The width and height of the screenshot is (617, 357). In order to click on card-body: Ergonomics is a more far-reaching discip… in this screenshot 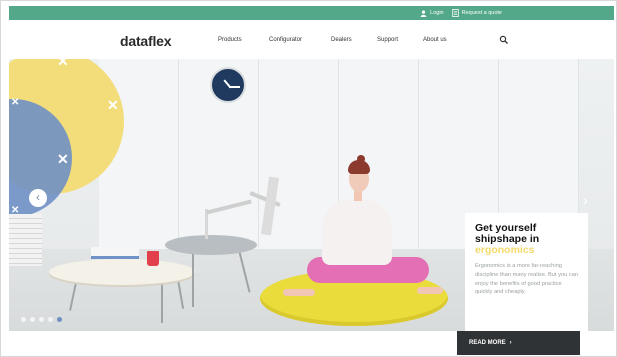, I will do `click(527, 279)`.